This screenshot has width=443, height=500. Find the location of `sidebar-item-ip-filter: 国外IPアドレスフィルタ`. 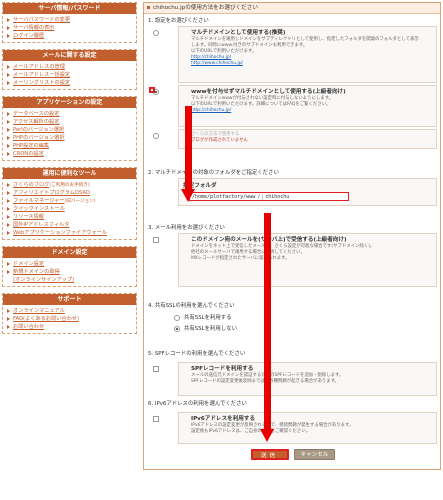

sidebar-item-ip-filter: 国外IPアドレスフィルタ is located at coordinates (70, 225).